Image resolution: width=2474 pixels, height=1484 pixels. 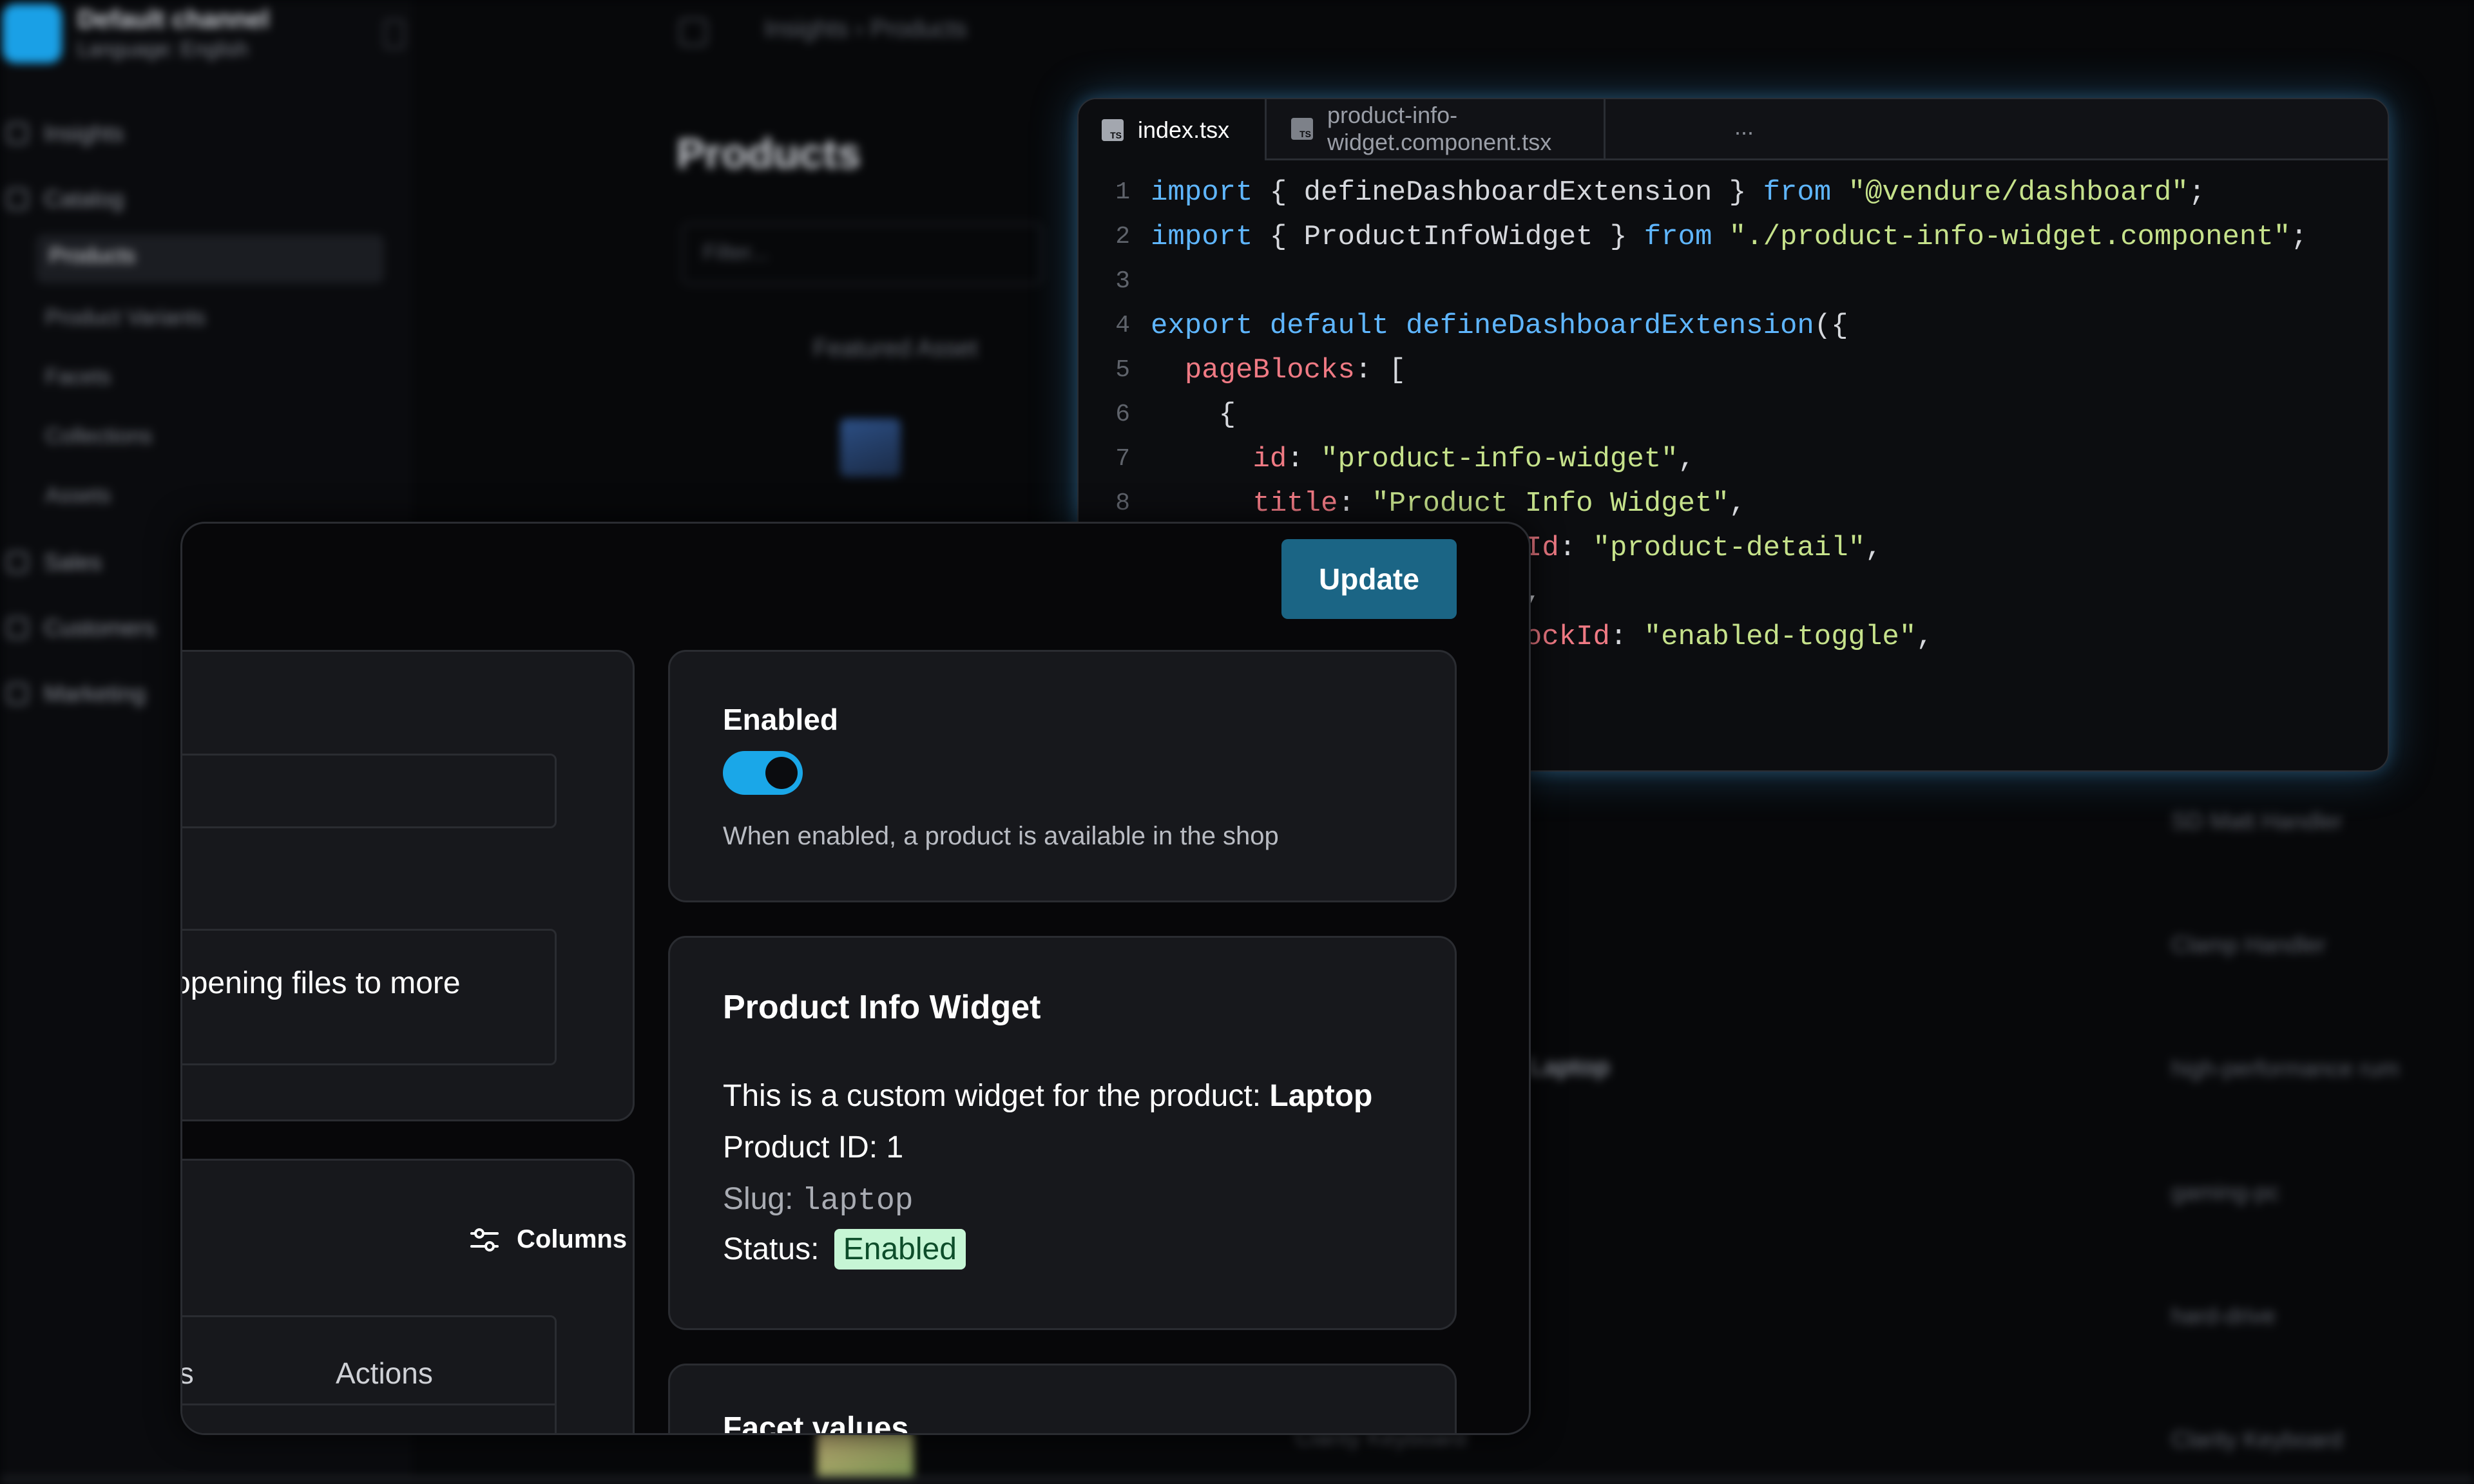 What do you see at coordinates (1122, 281) in the screenshot?
I see `line-number: 3` at bounding box center [1122, 281].